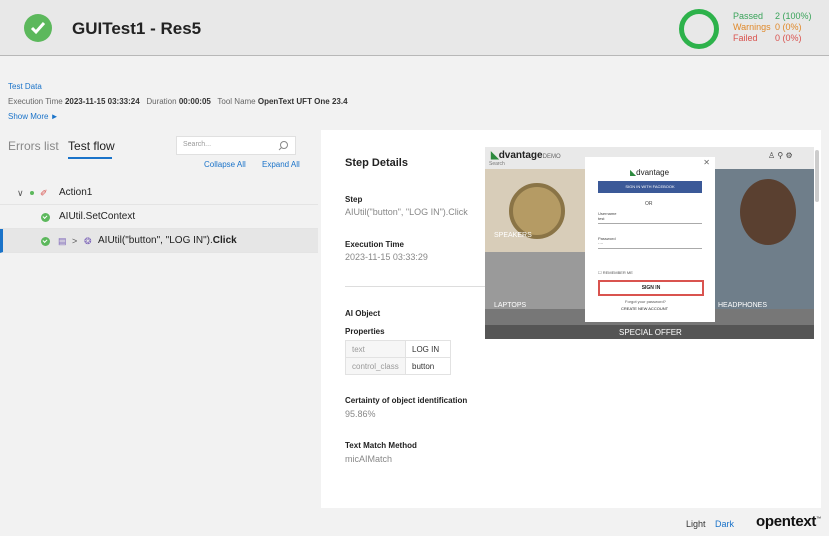 The width and height of the screenshot is (829, 536). Describe the element at coordinates (33, 146) in the screenshot. I see `tab-errors-list: Errors list` at that location.